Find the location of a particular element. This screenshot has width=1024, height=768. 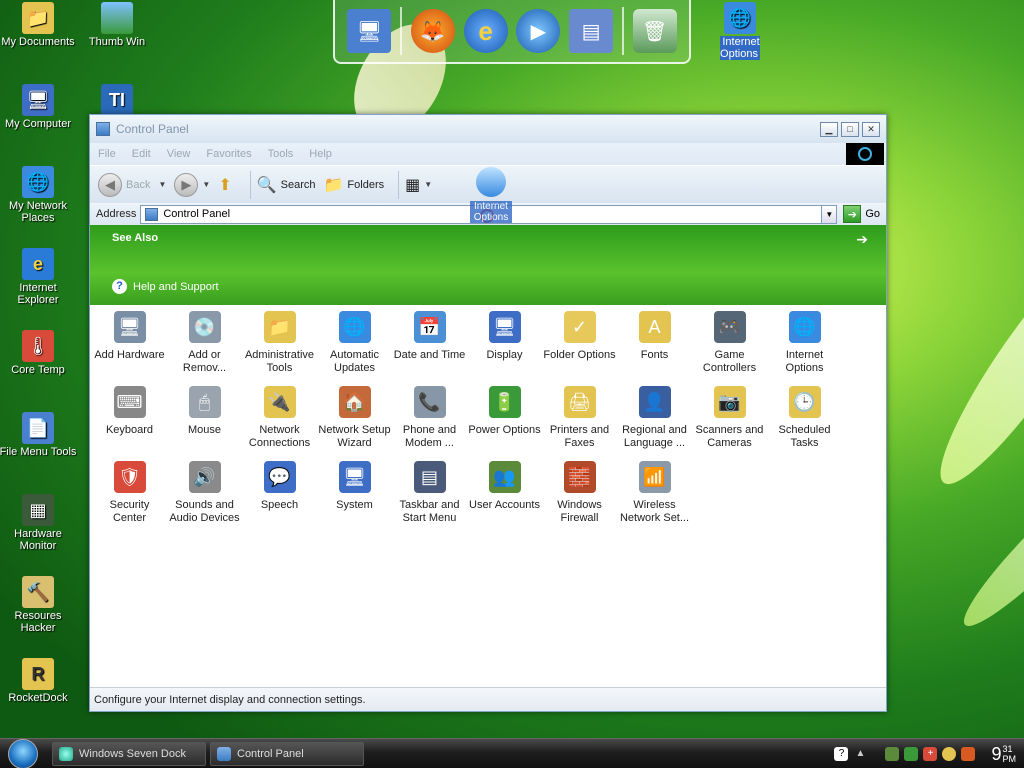

cp-item: 🔊 Sounds and Audio Devices is located at coordinates (204, 496).